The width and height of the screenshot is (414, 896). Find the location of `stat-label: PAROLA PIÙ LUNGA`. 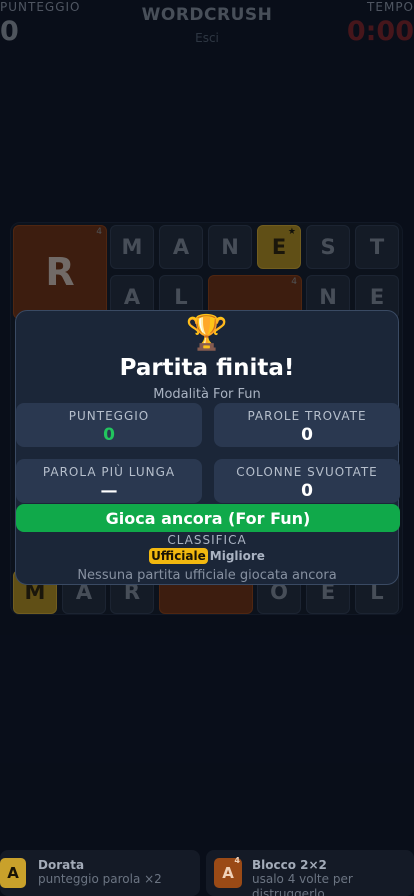

stat-label: PAROLA PIÙ LUNGA is located at coordinates (109, 472).